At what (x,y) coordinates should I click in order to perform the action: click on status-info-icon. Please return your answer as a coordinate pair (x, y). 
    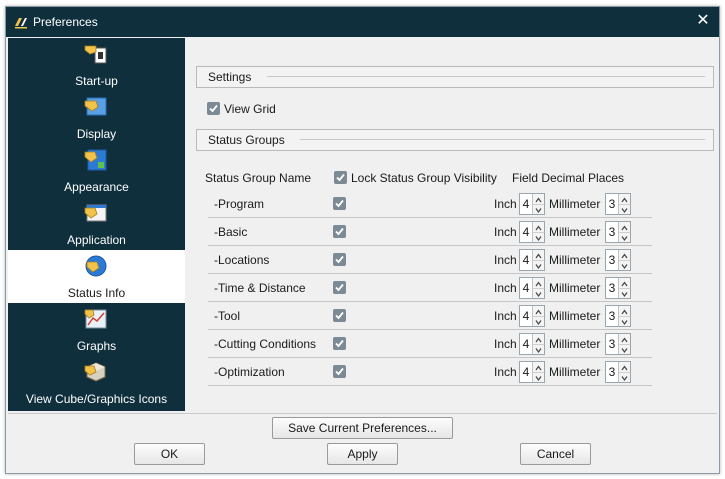
    Looking at the image, I should click on (96, 266).